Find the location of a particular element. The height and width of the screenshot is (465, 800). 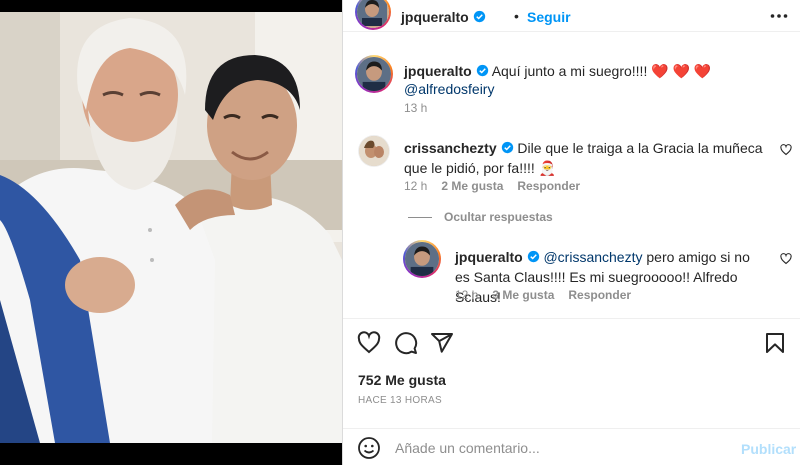

publish-button: Publicar is located at coordinates (768, 449).